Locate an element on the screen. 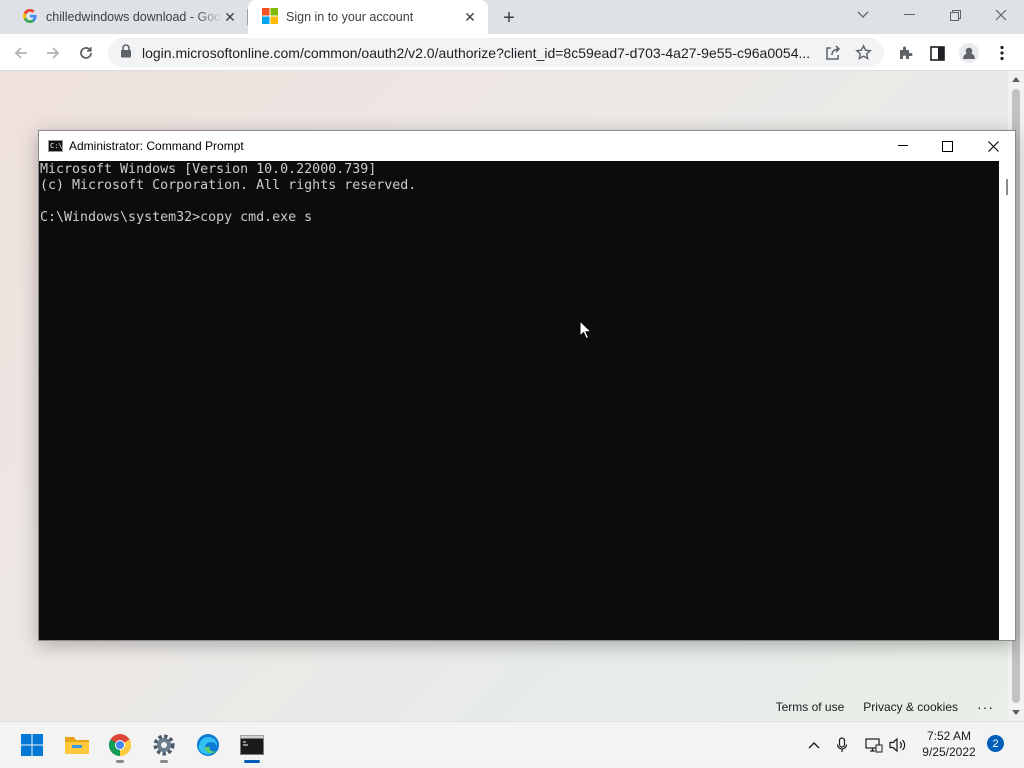  tab-google-search: chilledwindows download - Goog ✕ is located at coordinates (128, 17).